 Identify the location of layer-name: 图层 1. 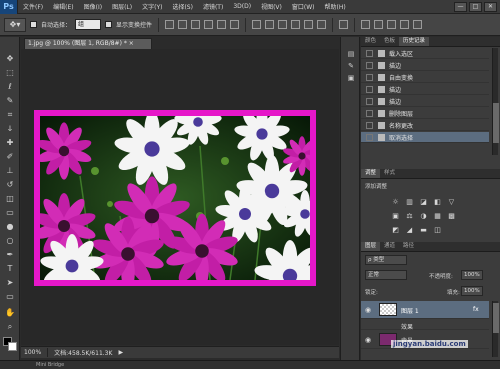
(410, 310).